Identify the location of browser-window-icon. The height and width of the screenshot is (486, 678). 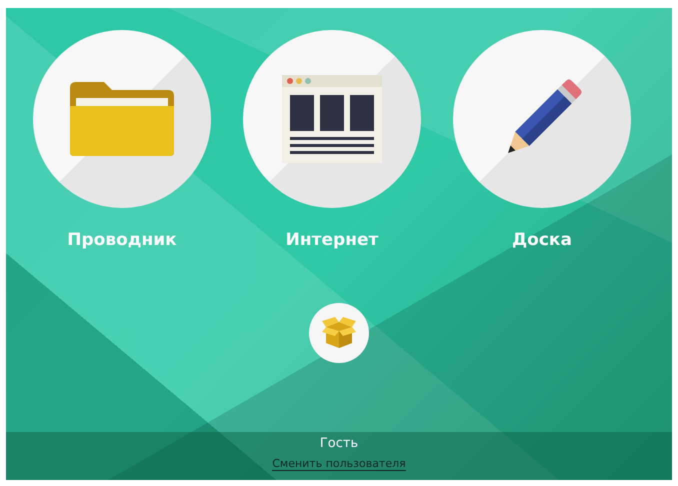
(332, 119).